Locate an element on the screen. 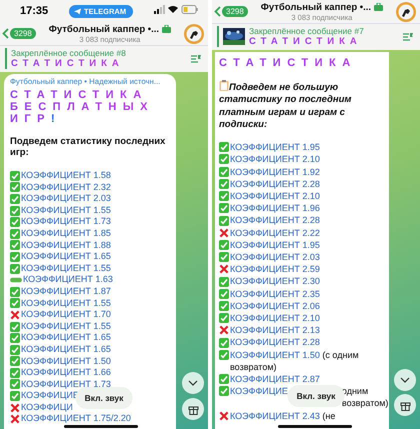 The image size is (420, 429). result-text: КОЭФФИЦИЕНТ 1.66 is located at coordinates (66, 373).